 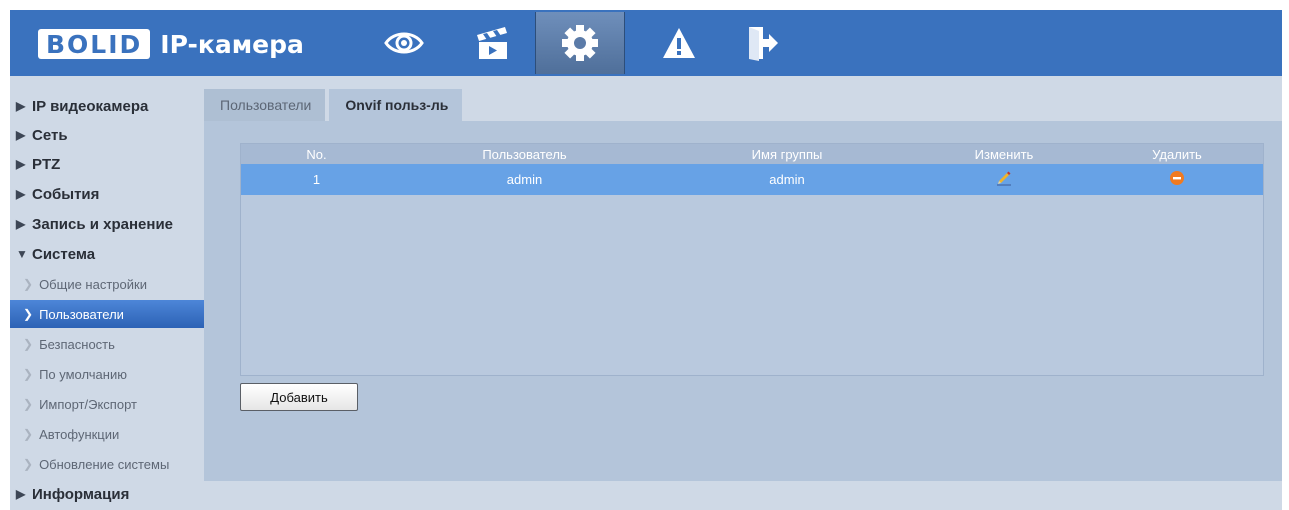 I want to click on sidebar-item-label: Сеть, so click(x=50, y=135).